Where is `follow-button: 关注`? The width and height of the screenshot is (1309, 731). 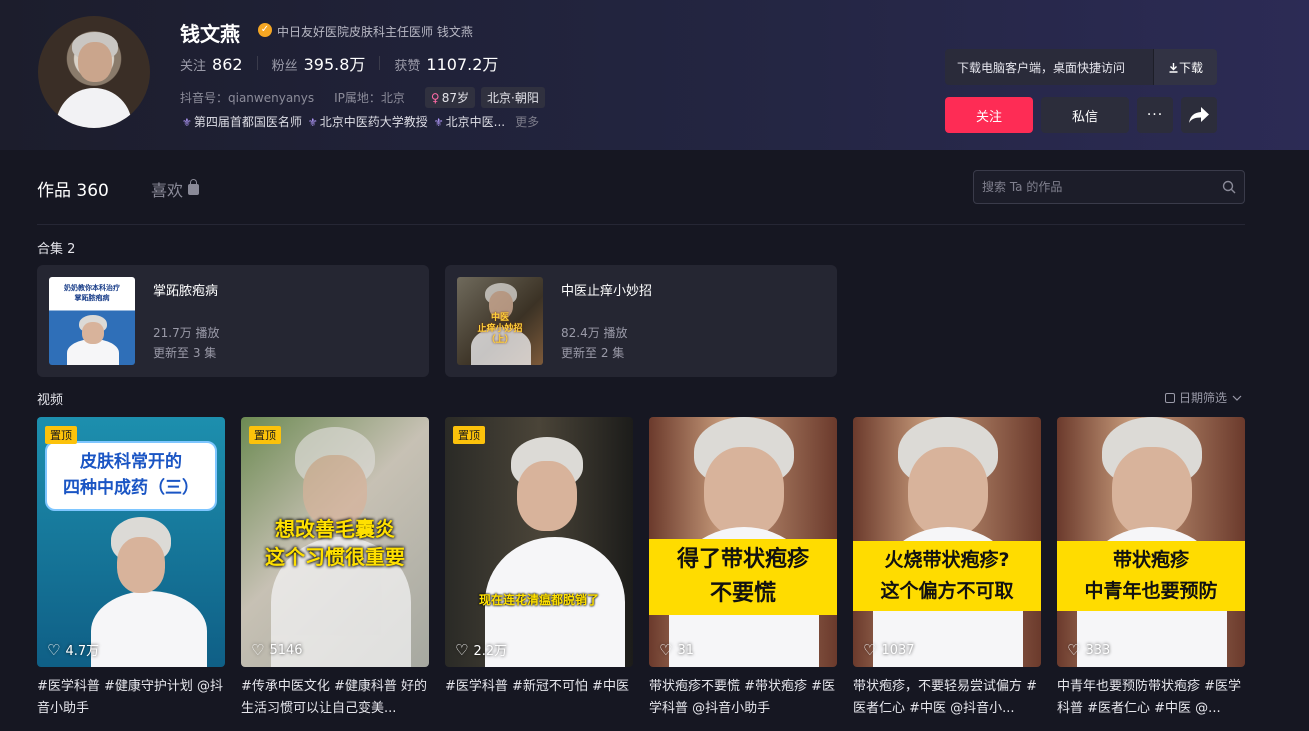 follow-button: 关注 is located at coordinates (989, 115).